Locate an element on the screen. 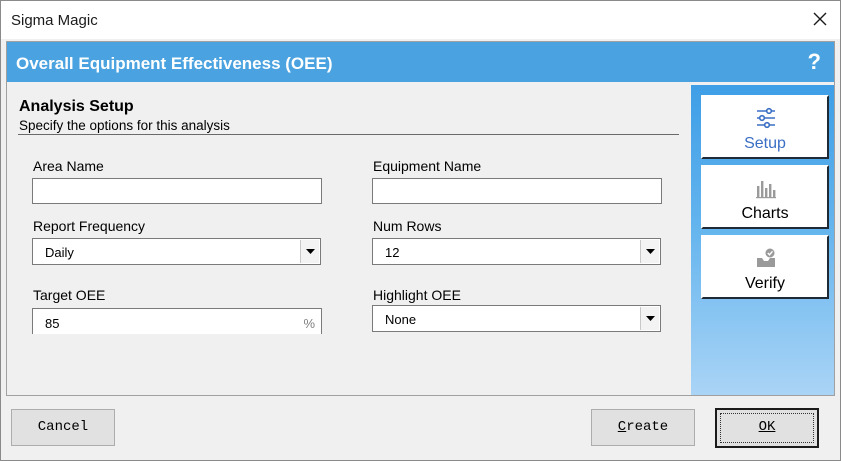 Image resolution: width=841 pixels, height=461 pixels. area-name-label: Area Name is located at coordinates (68, 166).